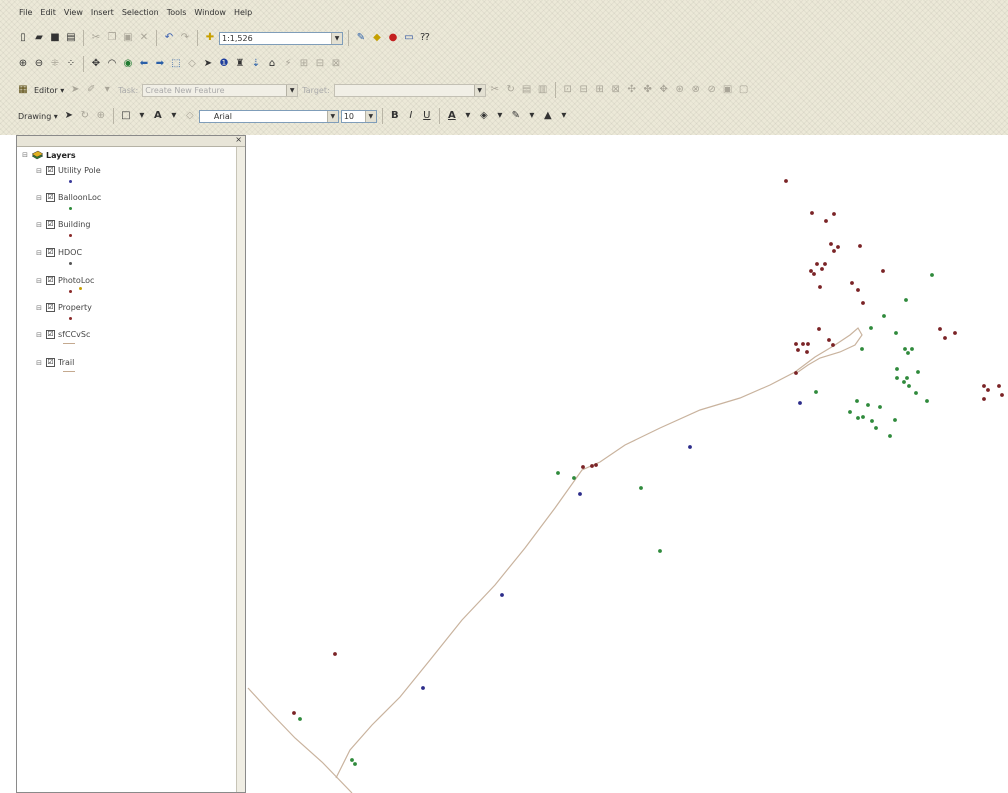 This screenshot has width=1008, height=793. What do you see at coordinates (336, 64) in the screenshot?
I see `create-viewer-icon: ⊠` at bounding box center [336, 64].